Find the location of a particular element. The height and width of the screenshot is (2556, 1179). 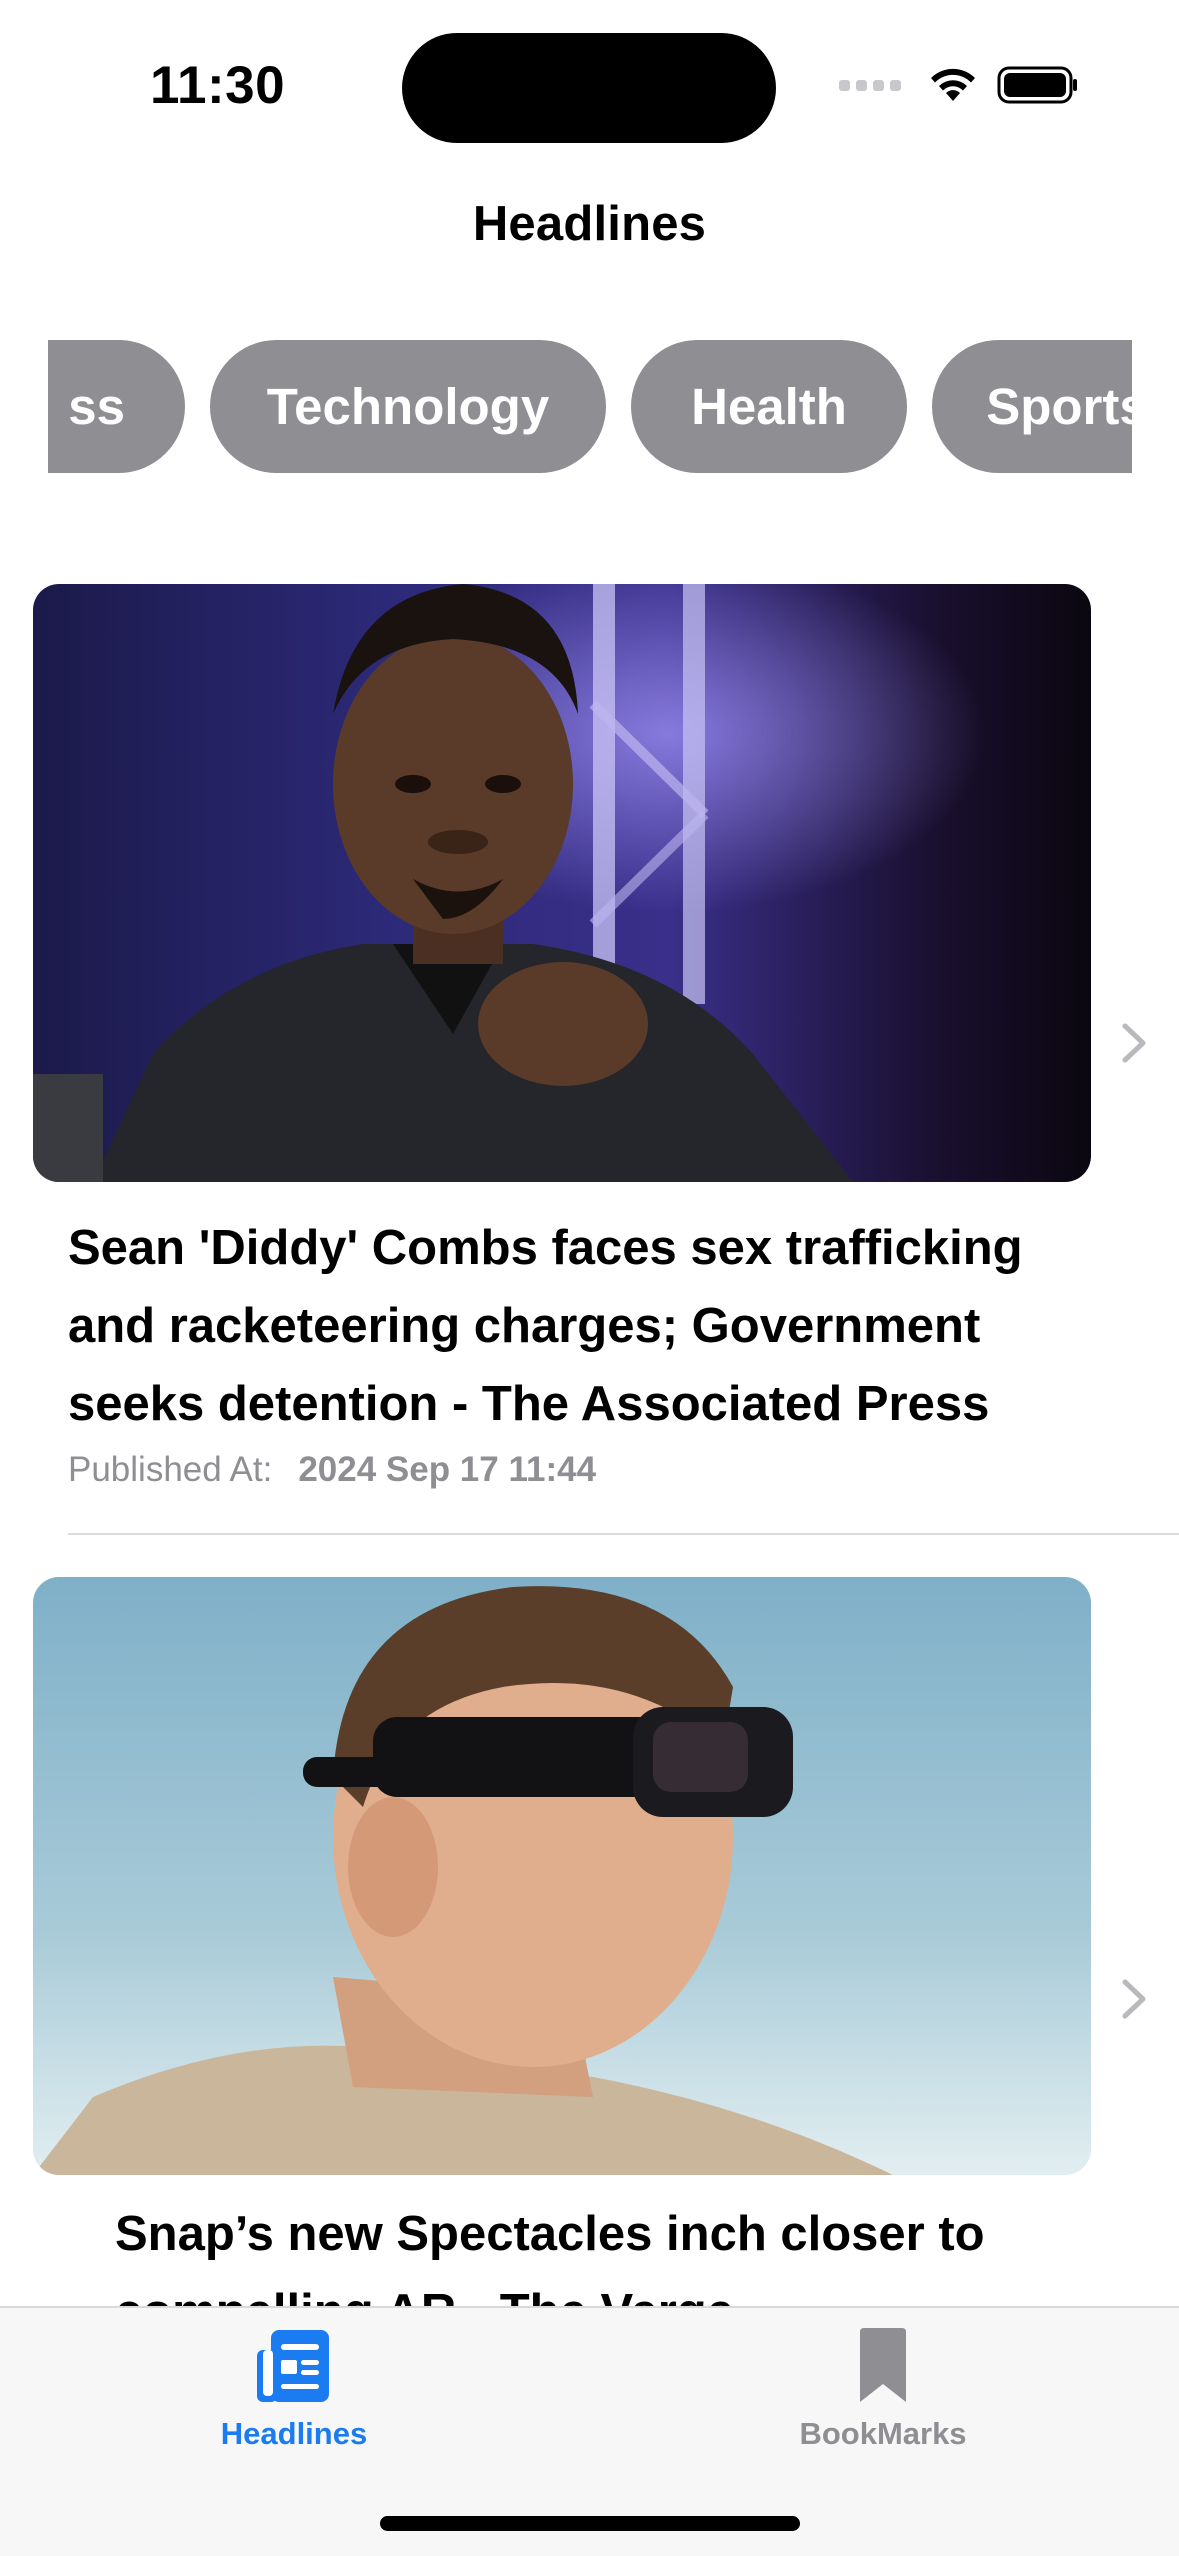

cellular-signal-icon is located at coordinates (870, 85).